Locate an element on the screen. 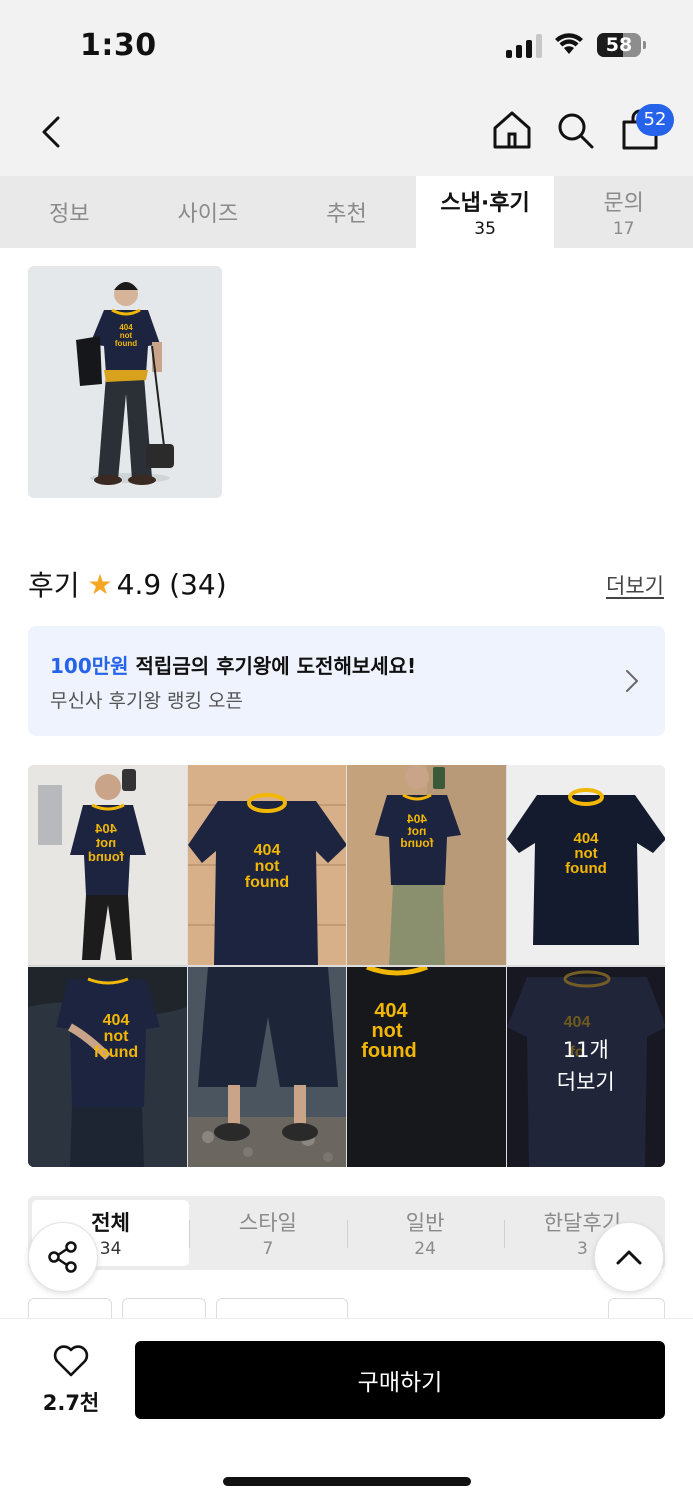 The image size is (693, 1500). banner-subtitle: 무신사 후기왕 랭킹 오픈 is located at coordinates (146, 701).